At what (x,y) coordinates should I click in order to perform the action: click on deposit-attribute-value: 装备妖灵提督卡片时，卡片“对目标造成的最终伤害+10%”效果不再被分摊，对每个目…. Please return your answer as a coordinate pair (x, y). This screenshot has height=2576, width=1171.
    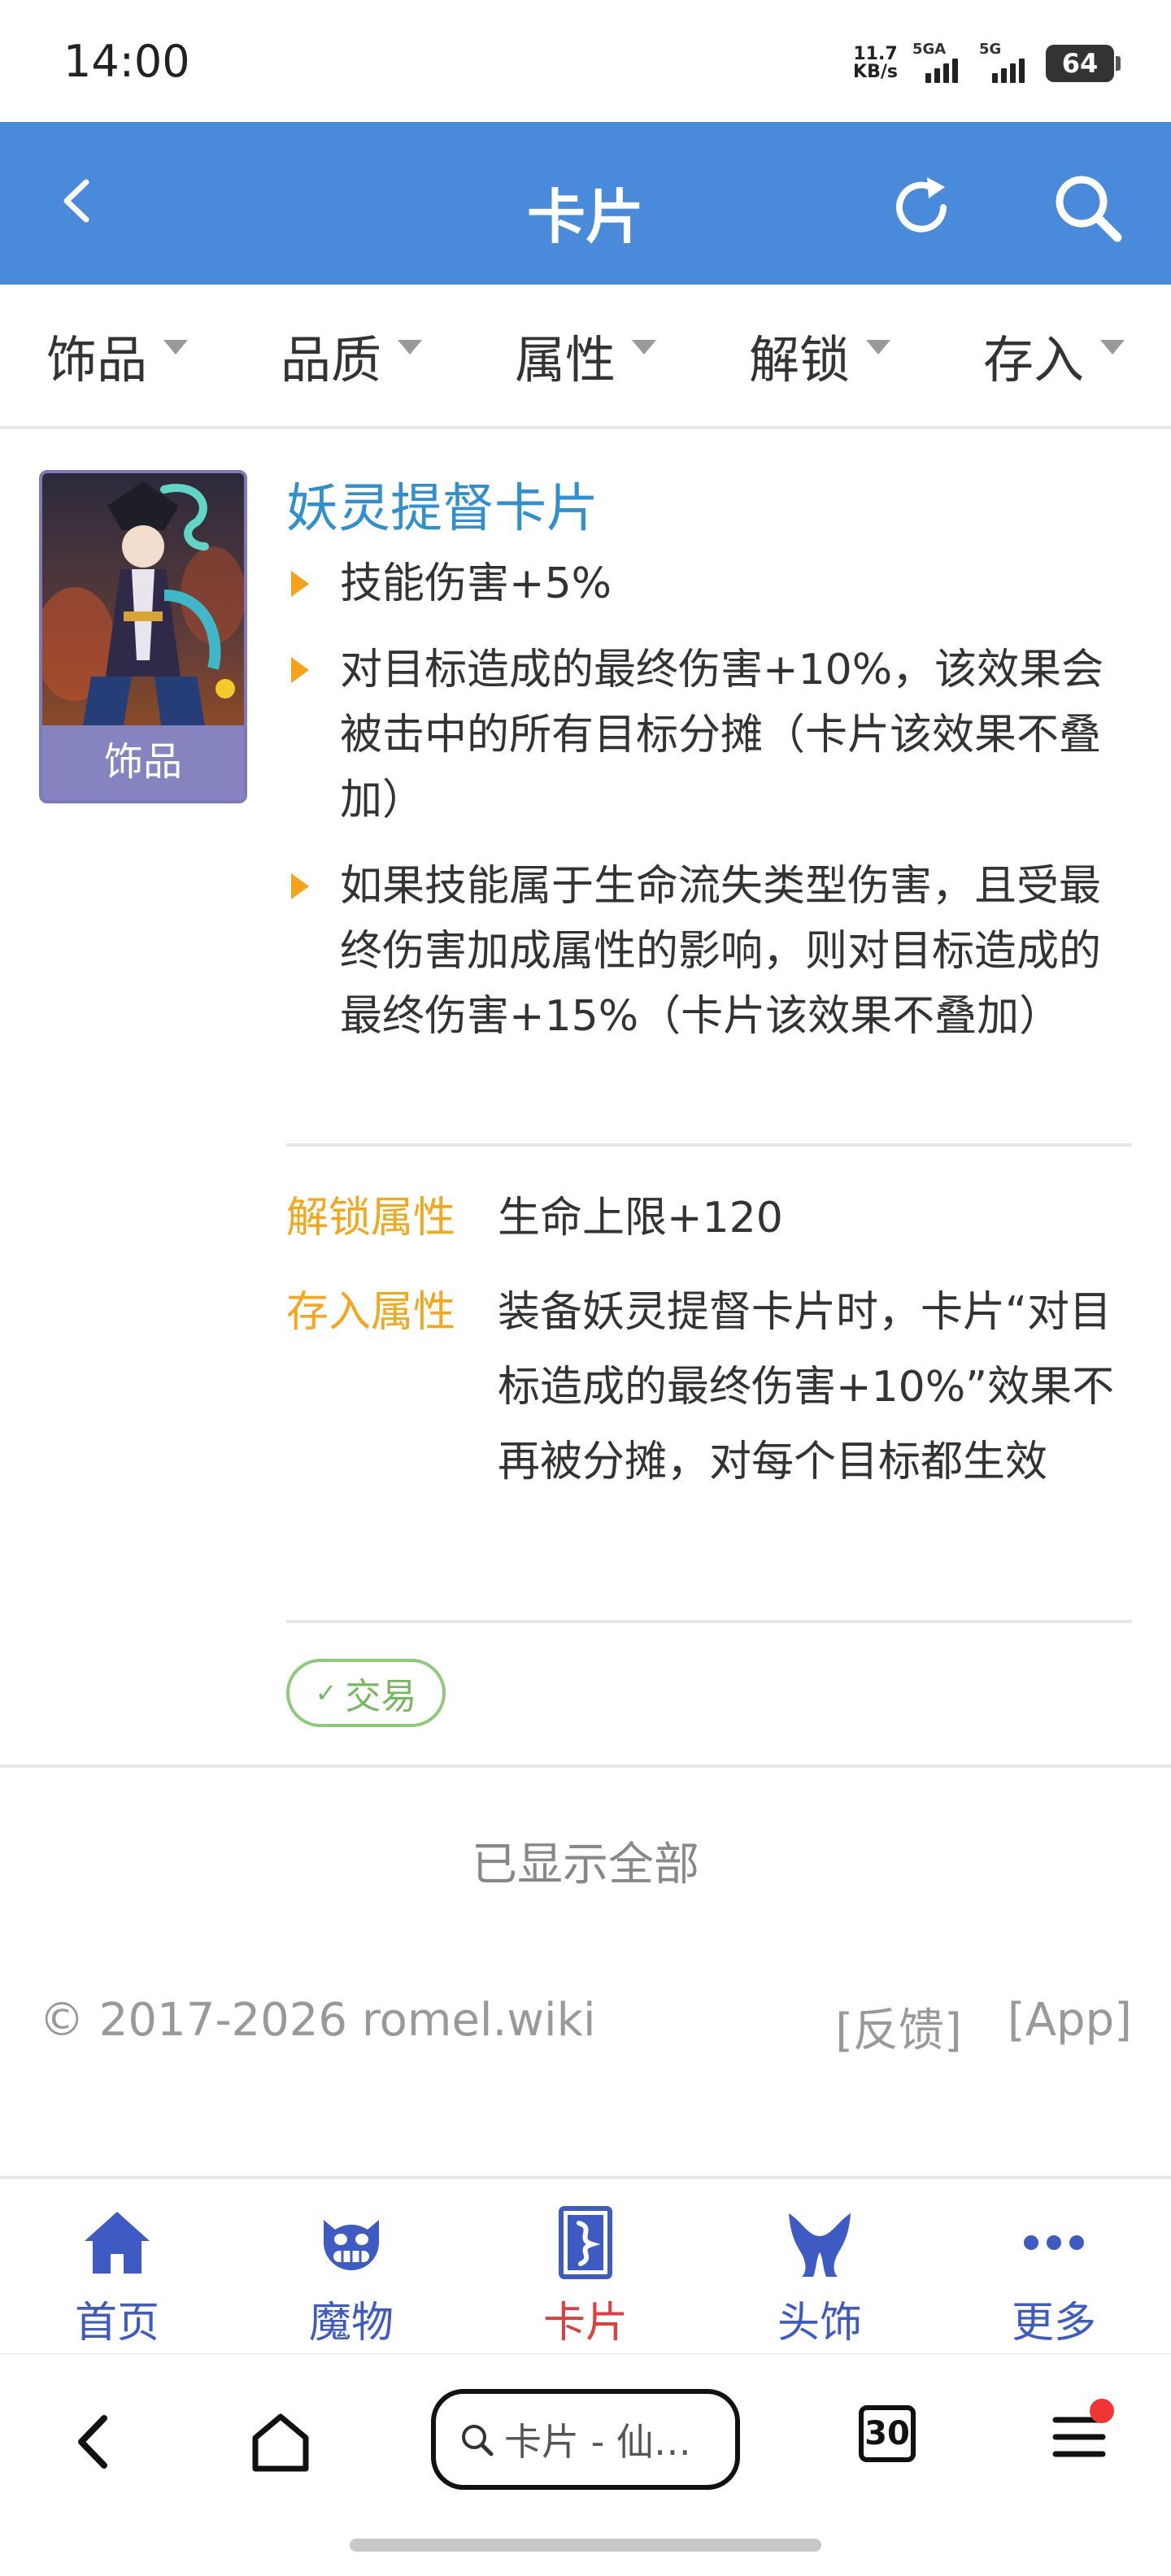
    Looking at the image, I should click on (806, 1387).